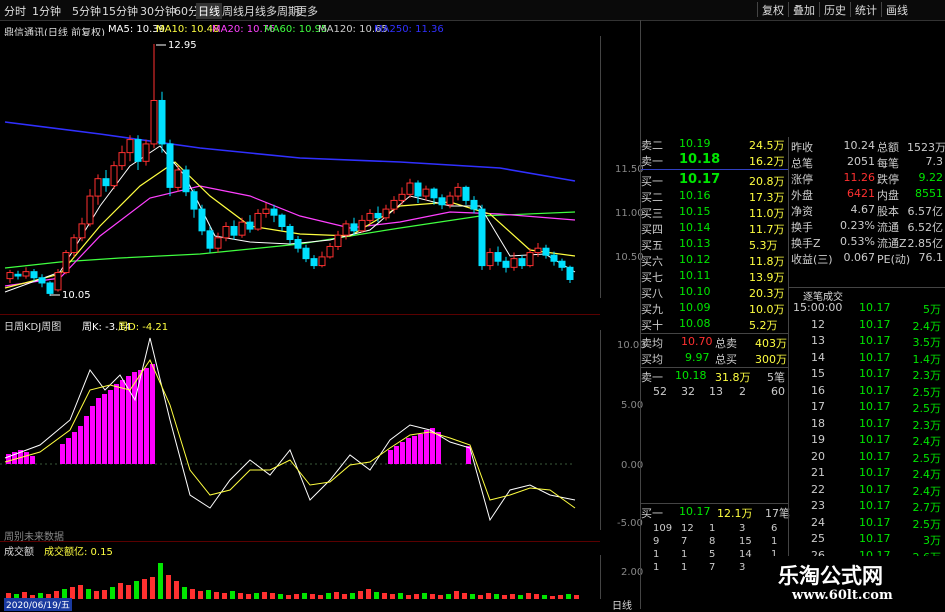 The image size is (945, 612). What do you see at coordinates (865, 9) in the screenshot?
I see `toolbar-button: 统计` at bounding box center [865, 9].